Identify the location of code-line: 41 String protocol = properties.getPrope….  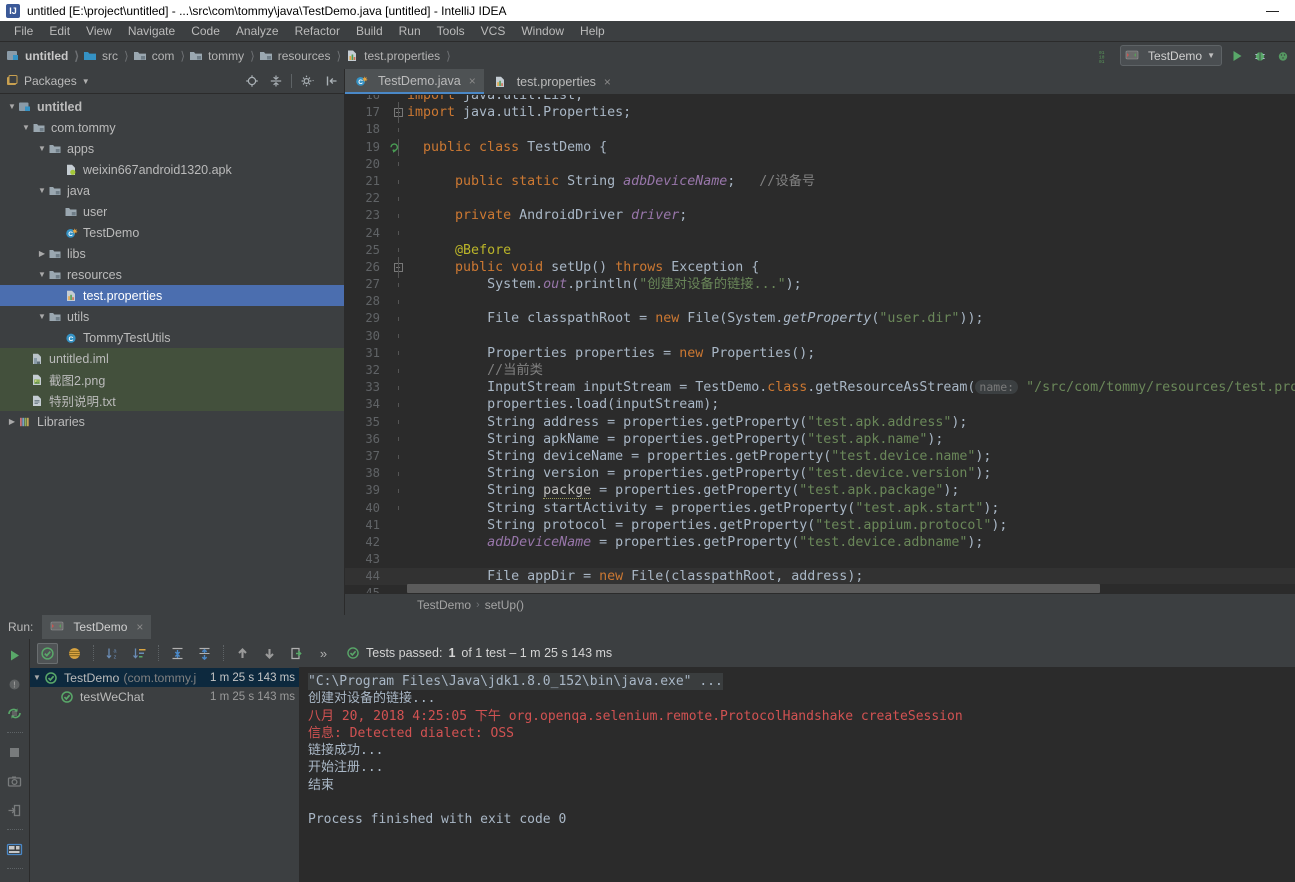
(820, 525).